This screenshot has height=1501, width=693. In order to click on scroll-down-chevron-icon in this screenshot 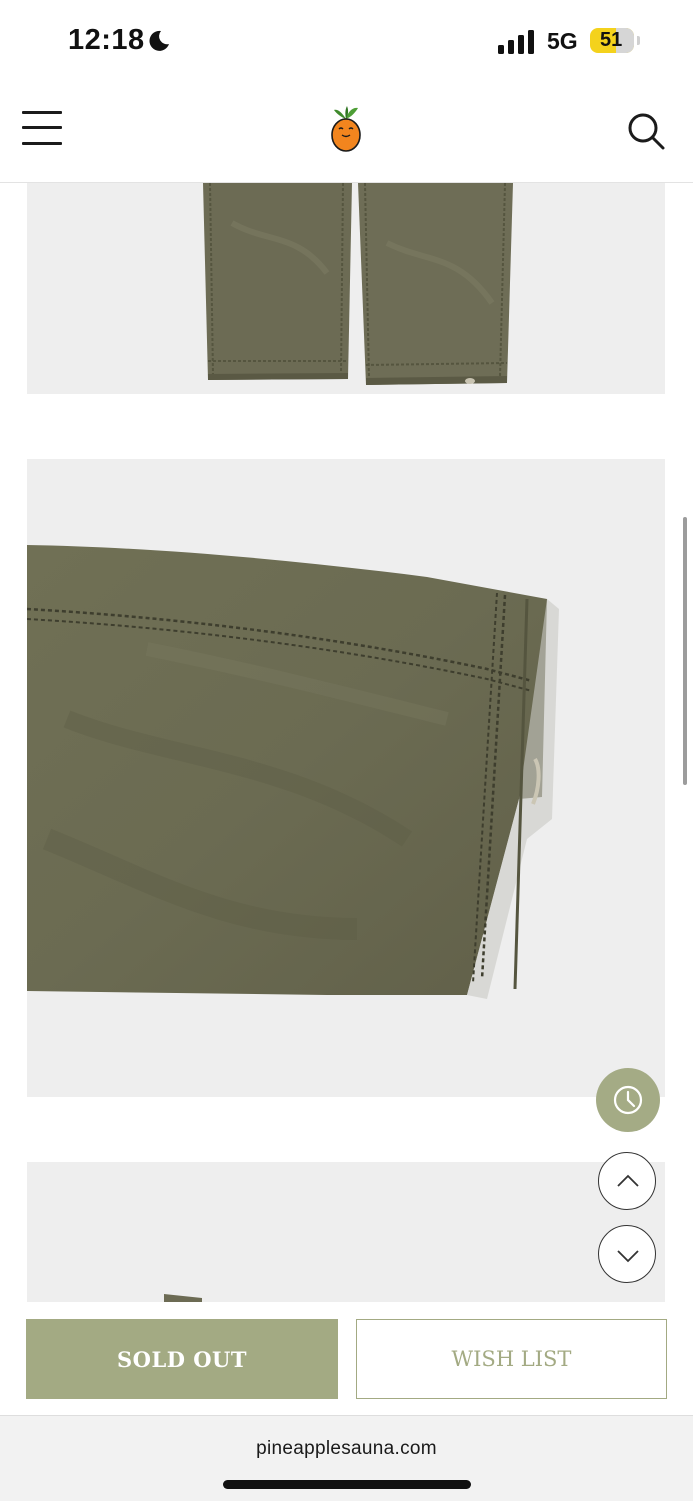, I will do `click(628, 1256)`.